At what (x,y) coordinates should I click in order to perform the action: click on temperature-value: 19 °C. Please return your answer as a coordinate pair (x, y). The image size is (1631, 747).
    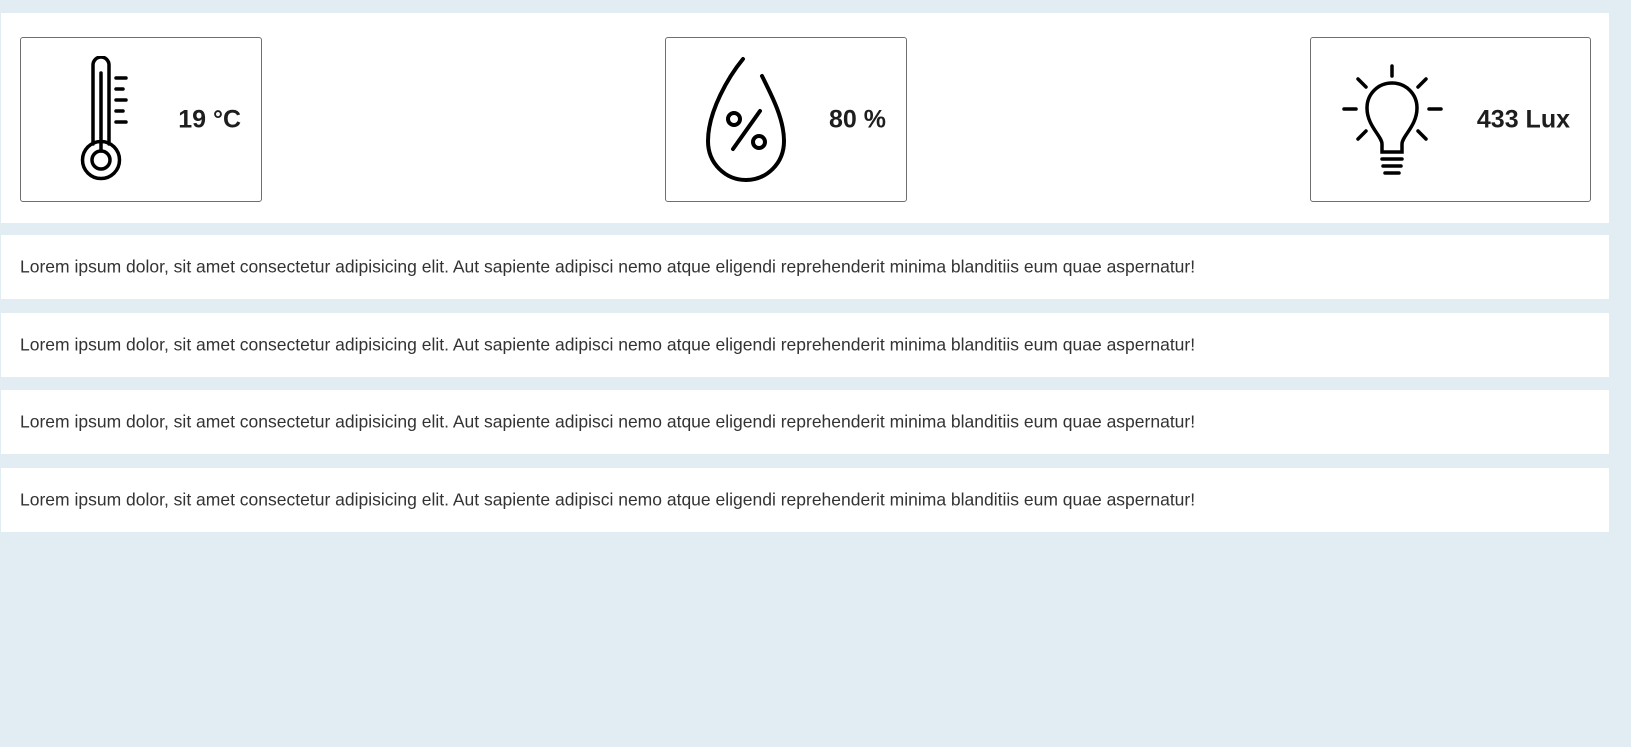
    Looking at the image, I should click on (209, 119).